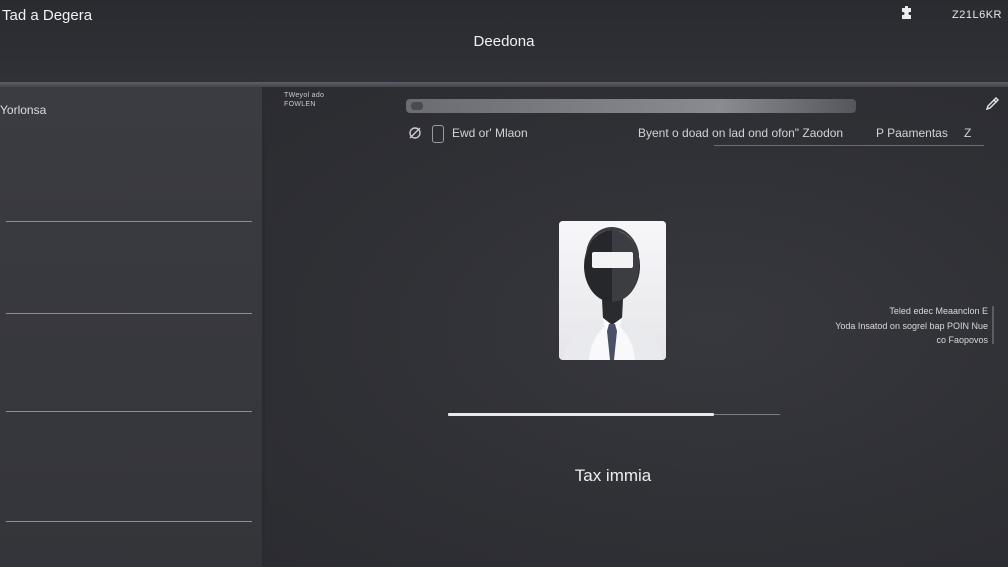 Image resolution: width=1008 pixels, height=567 pixels. What do you see at coordinates (415, 133) in the screenshot?
I see `settings-icon` at bounding box center [415, 133].